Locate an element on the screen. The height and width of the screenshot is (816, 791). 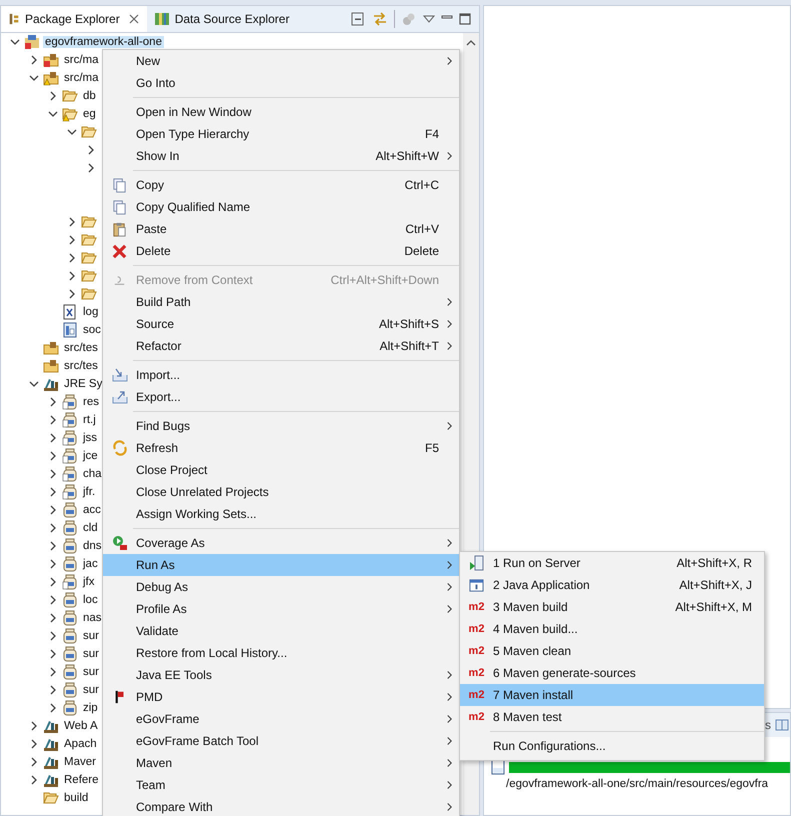
menu-item: Refactor Alt+Shift+T is located at coordinates (281, 346).